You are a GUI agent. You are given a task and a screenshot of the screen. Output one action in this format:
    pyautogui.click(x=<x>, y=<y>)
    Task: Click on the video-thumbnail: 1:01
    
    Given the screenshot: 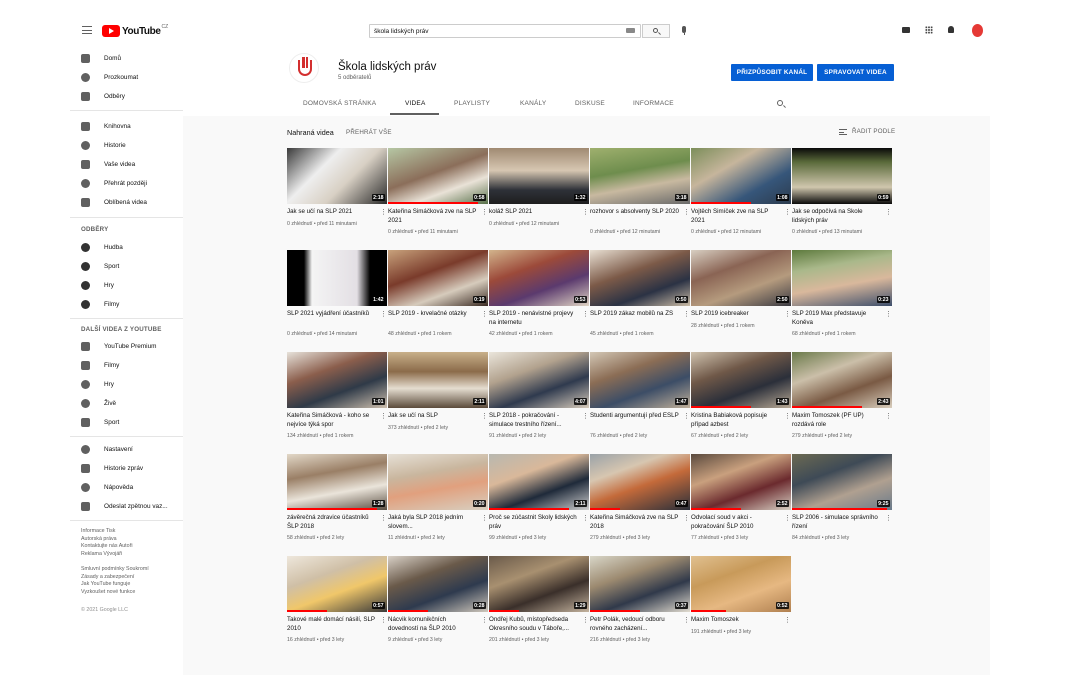 What is the action you would take?
    pyautogui.click(x=337, y=380)
    